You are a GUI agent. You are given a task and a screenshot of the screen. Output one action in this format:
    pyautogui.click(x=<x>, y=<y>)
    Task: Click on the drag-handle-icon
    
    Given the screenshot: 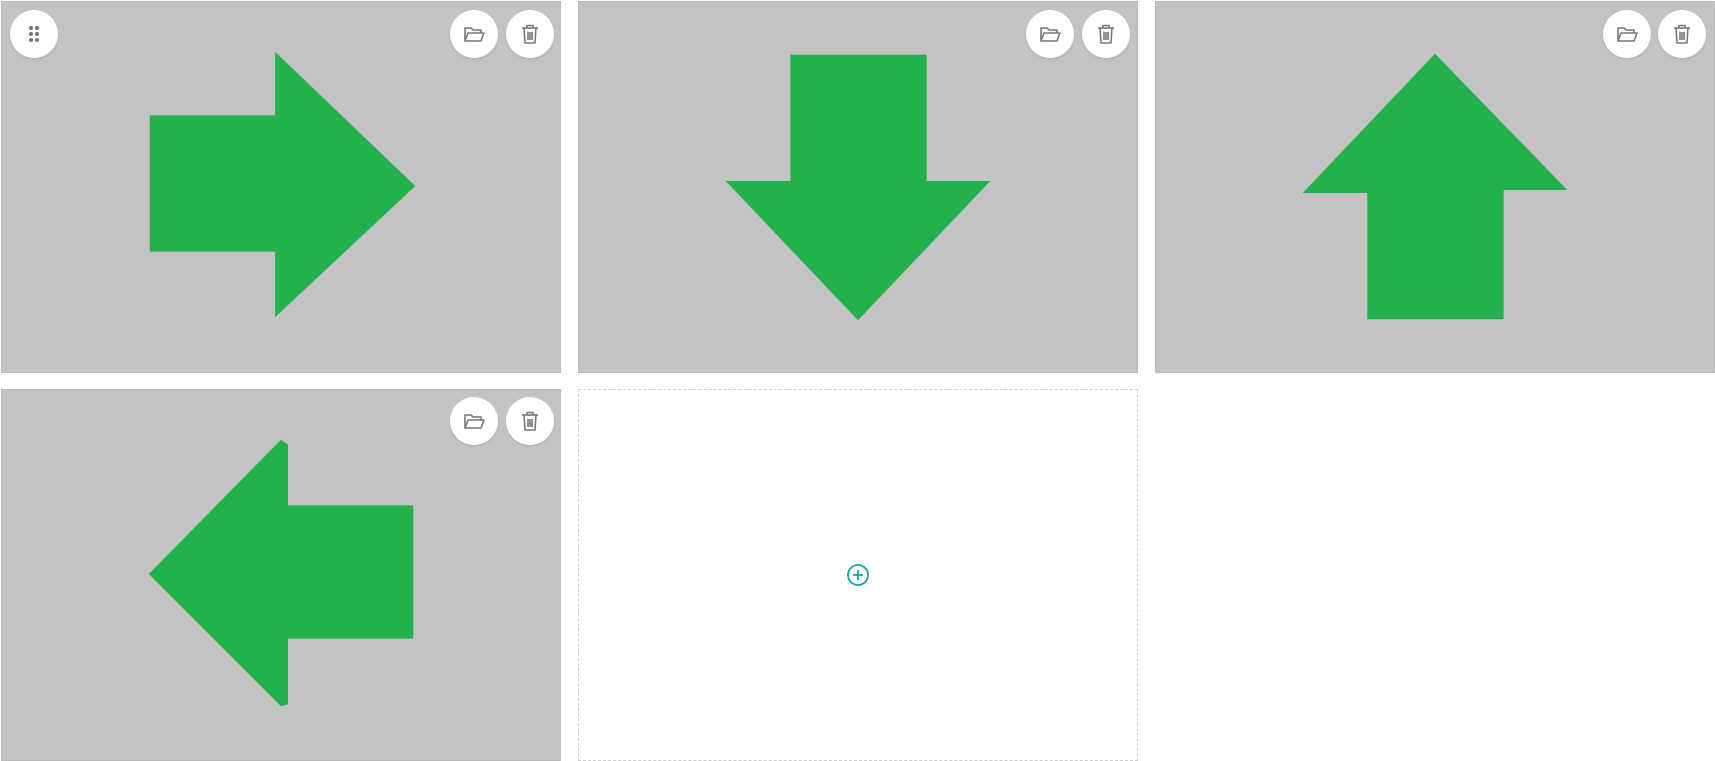 What is the action you would take?
    pyautogui.click(x=34, y=34)
    